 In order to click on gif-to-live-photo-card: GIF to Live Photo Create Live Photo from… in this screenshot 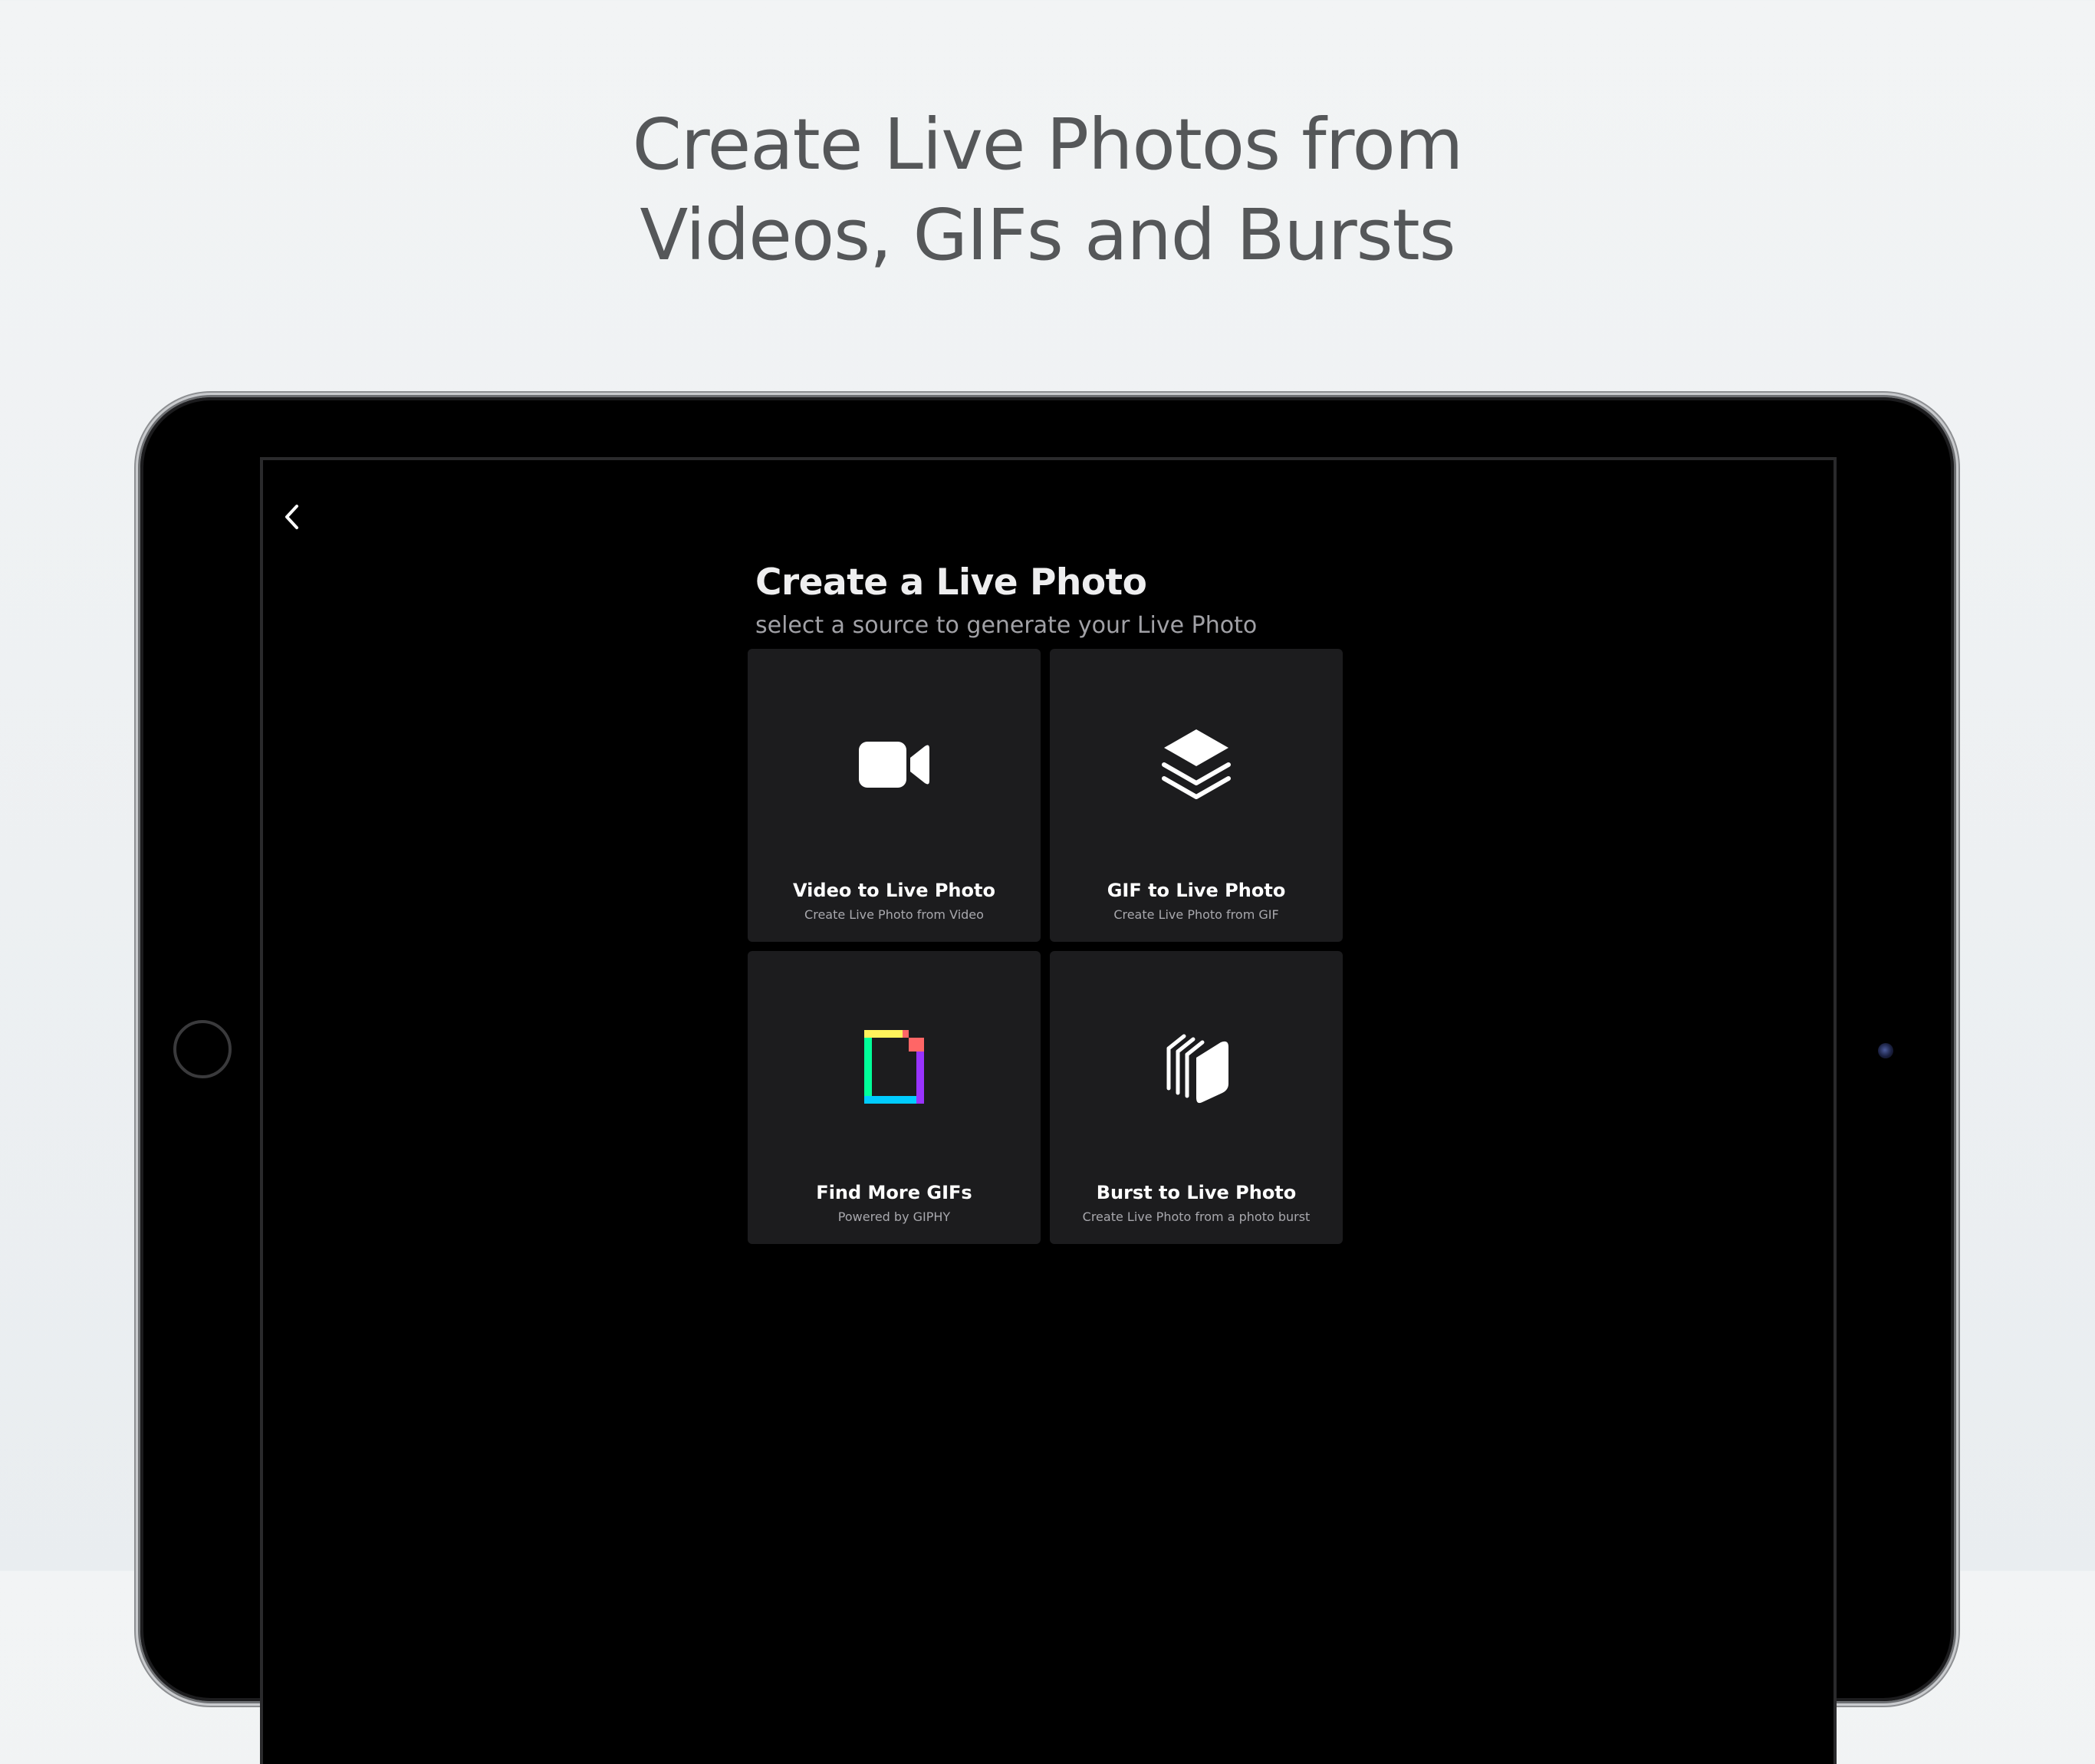, I will do `click(1196, 795)`.